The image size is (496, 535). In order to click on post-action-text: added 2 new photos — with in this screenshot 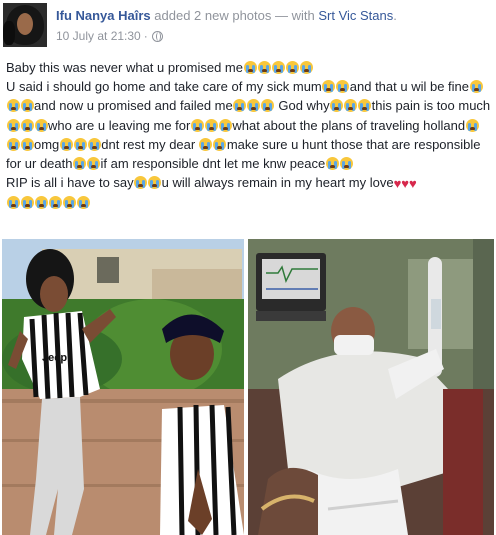, I will do `click(234, 15)`.